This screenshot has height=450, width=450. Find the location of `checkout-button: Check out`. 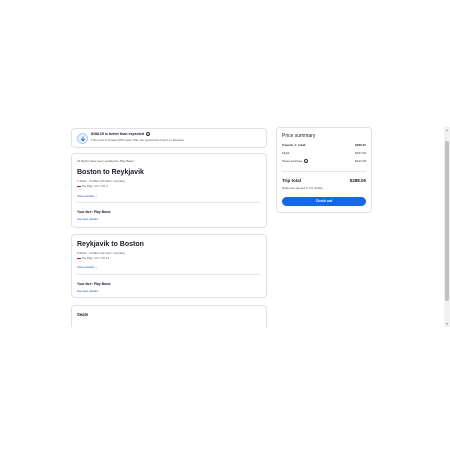

checkout-button: Check out is located at coordinates (324, 201).